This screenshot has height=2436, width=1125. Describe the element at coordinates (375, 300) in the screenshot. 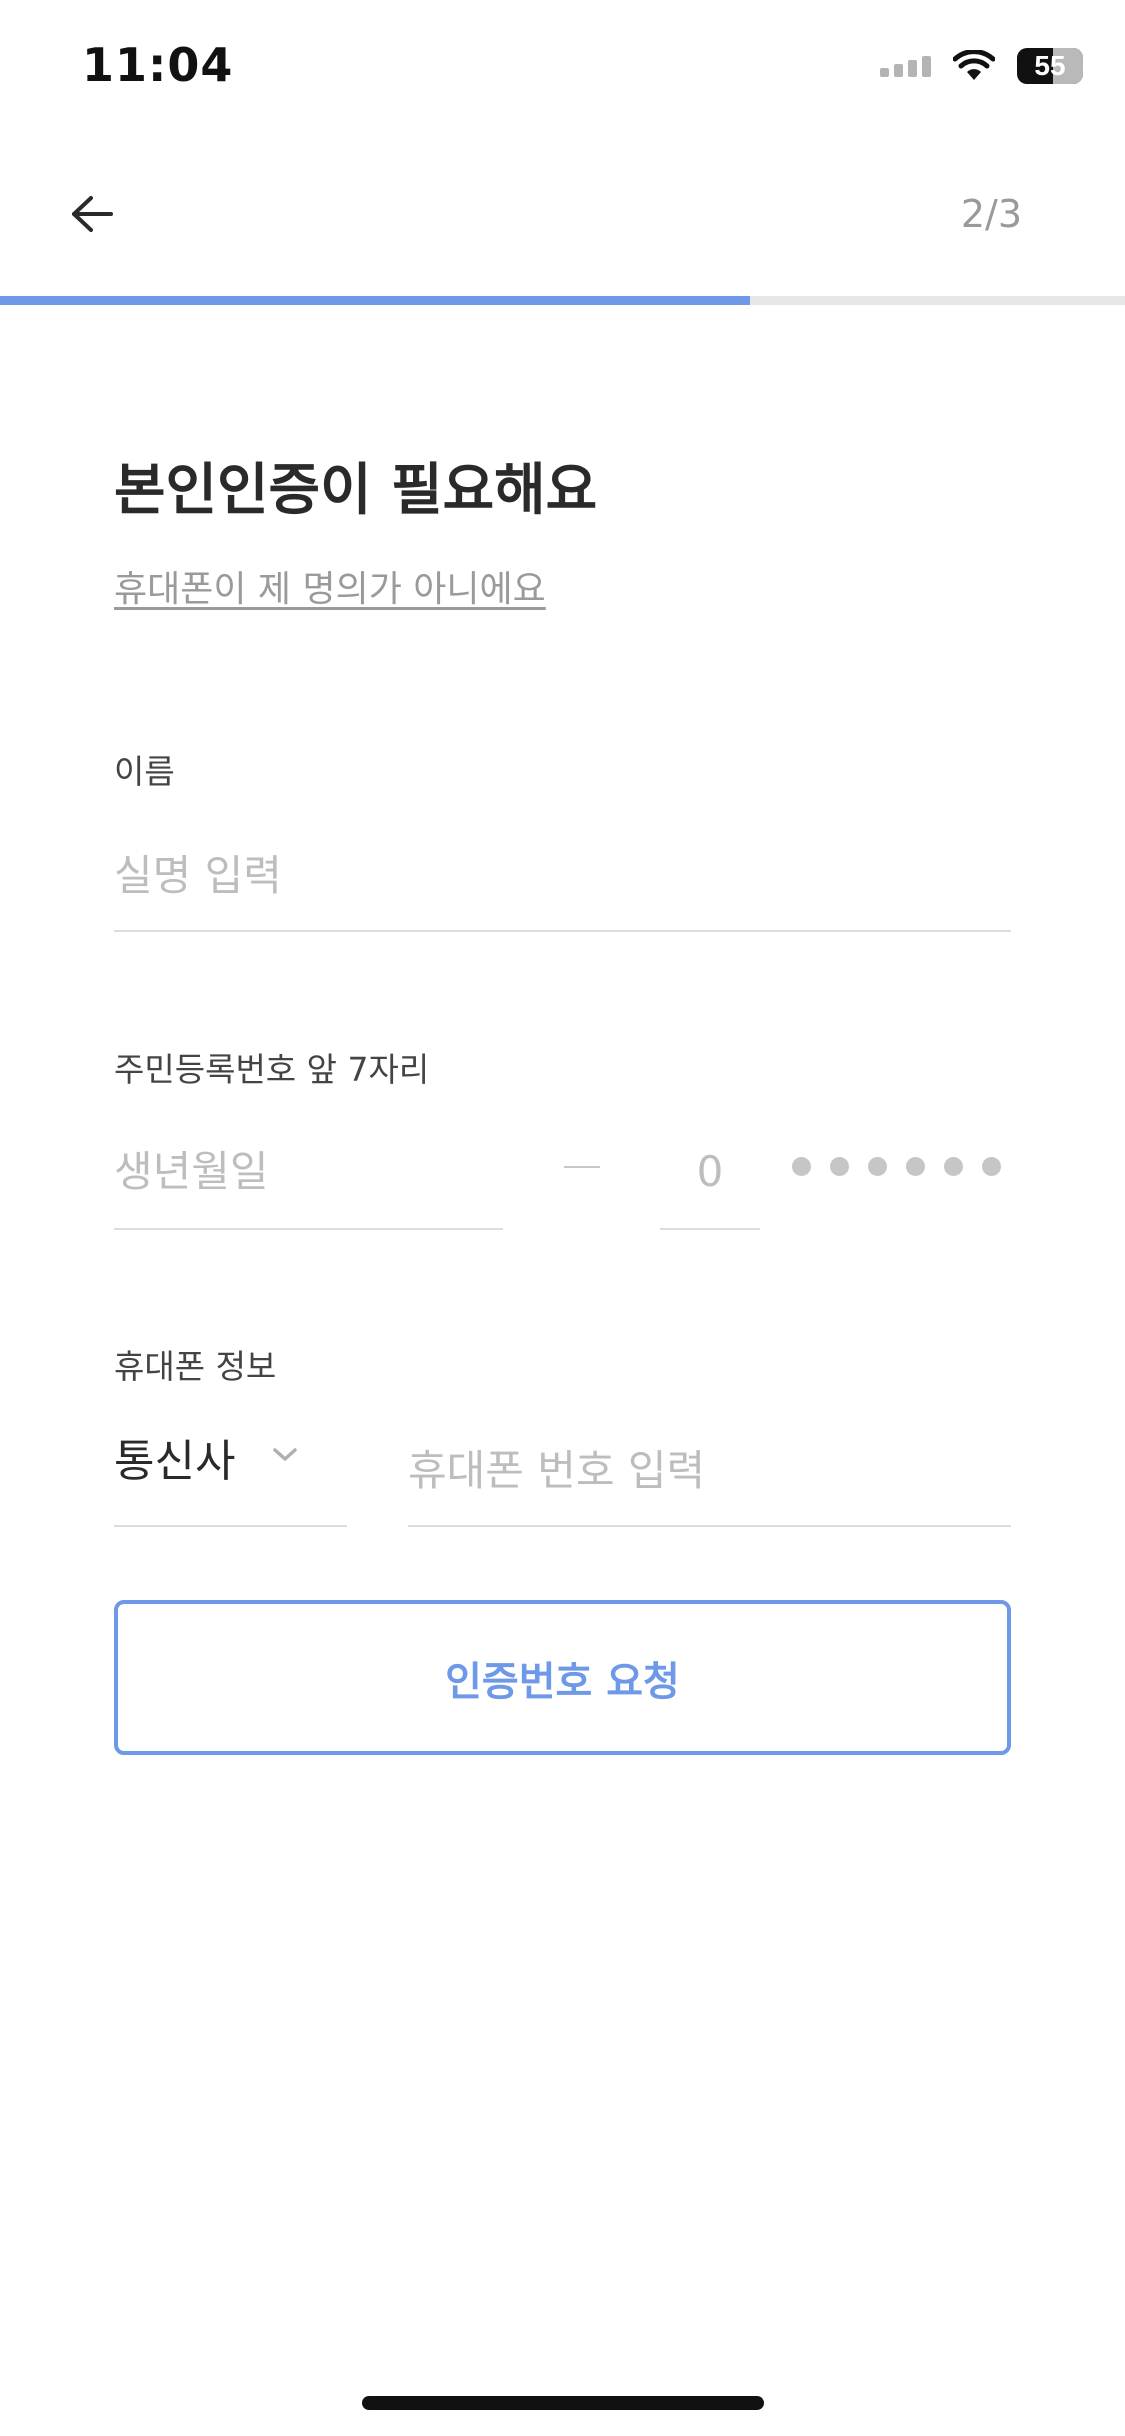

I see `progress-fill` at that location.